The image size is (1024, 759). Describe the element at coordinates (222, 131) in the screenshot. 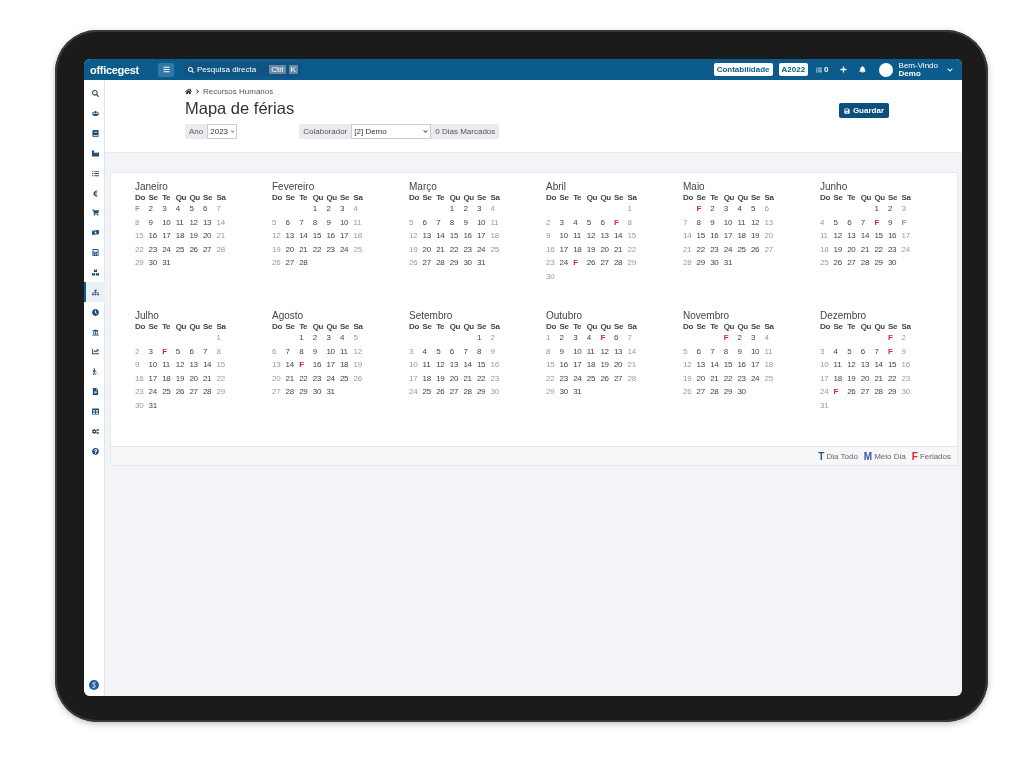

I see `year-select: 2023` at that location.